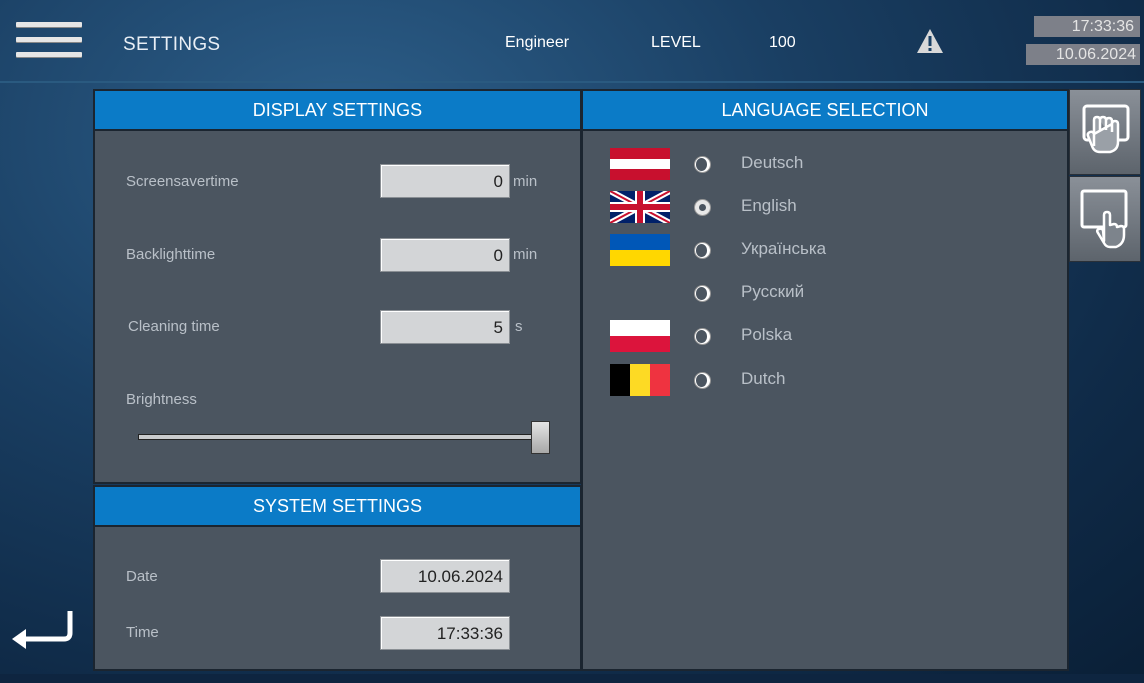  Describe the element at coordinates (830, 207) in the screenshot. I see `language-option-english: English` at that location.